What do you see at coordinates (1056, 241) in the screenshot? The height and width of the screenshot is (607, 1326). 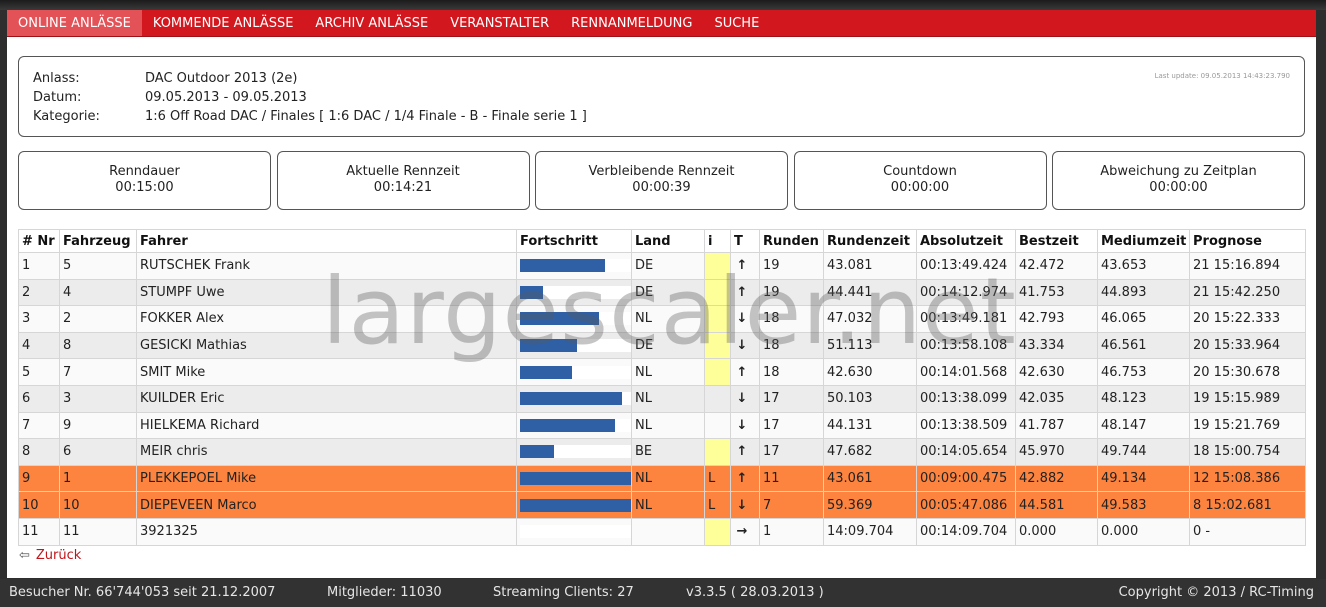 I see `col-bestzeit: Bestzeit` at bounding box center [1056, 241].